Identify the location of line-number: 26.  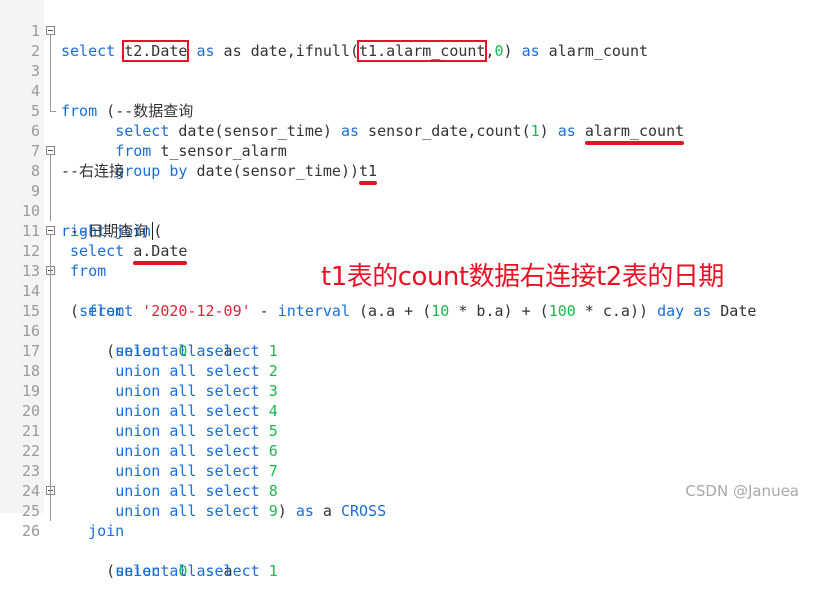
(30, 531).